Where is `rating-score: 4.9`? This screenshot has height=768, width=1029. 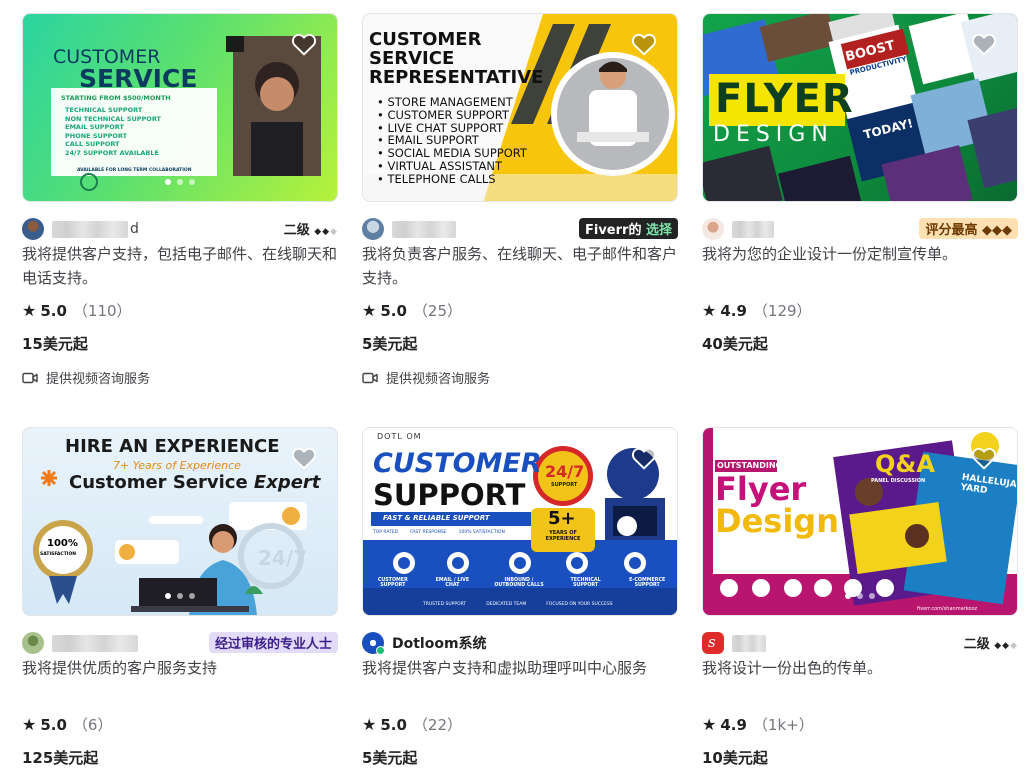 rating-score: 4.9 is located at coordinates (733, 310).